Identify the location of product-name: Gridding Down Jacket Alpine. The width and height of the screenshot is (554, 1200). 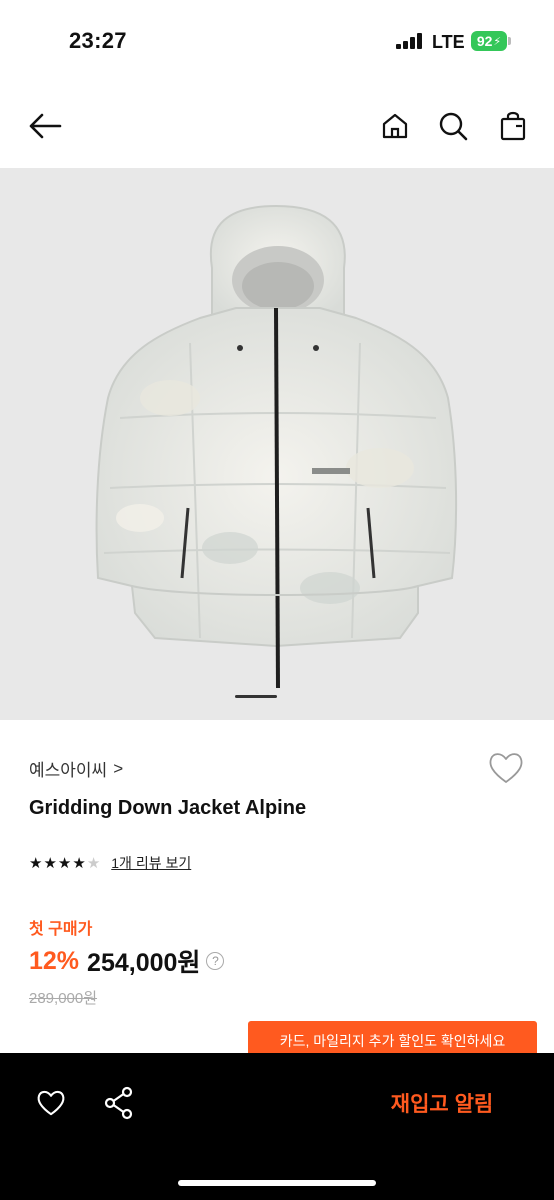
(168, 808).